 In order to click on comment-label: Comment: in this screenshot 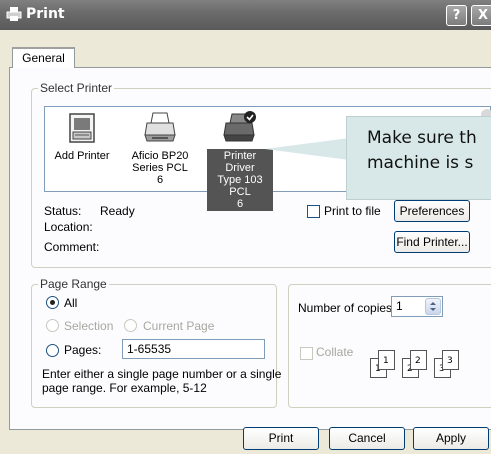, I will do `click(72, 247)`.